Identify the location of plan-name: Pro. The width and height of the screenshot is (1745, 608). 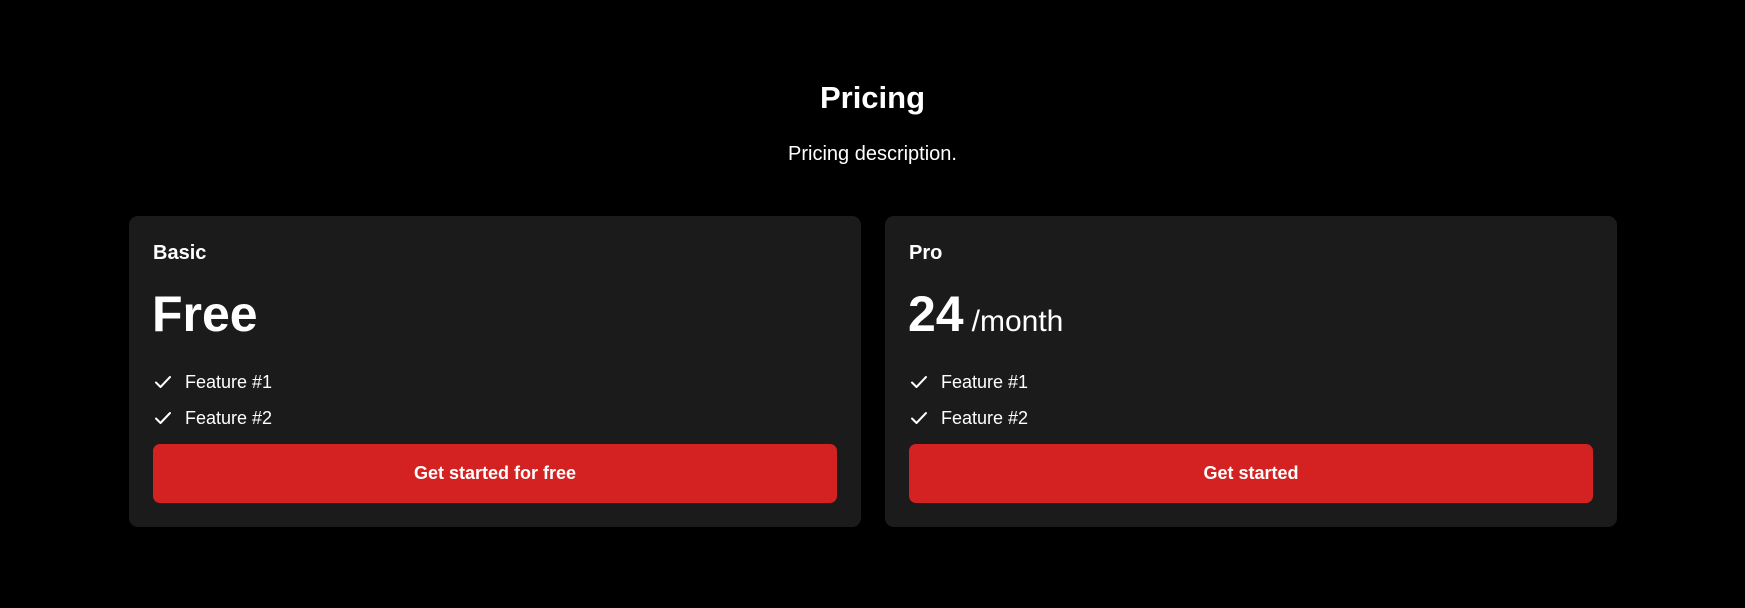
(926, 253).